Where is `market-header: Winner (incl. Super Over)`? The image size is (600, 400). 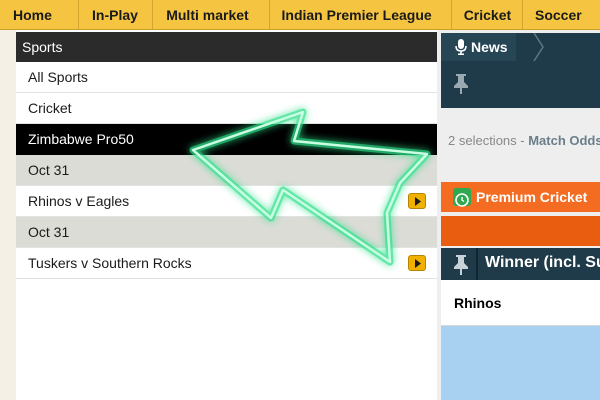 market-header: Winner (incl. Super Over) is located at coordinates (520, 264).